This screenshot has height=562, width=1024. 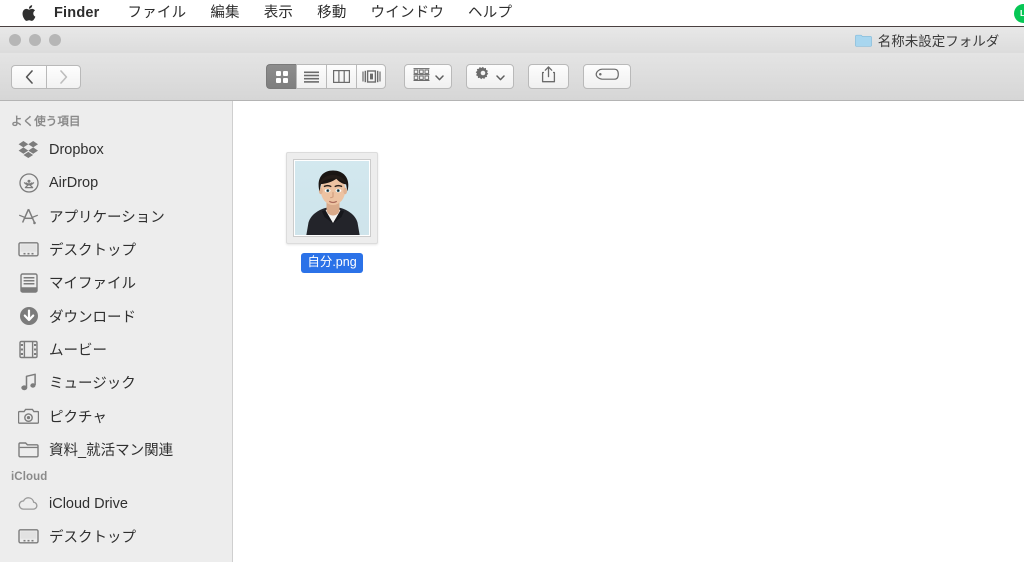 What do you see at coordinates (28, 503) in the screenshot?
I see `cloud-icon` at bounding box center [28, 503].